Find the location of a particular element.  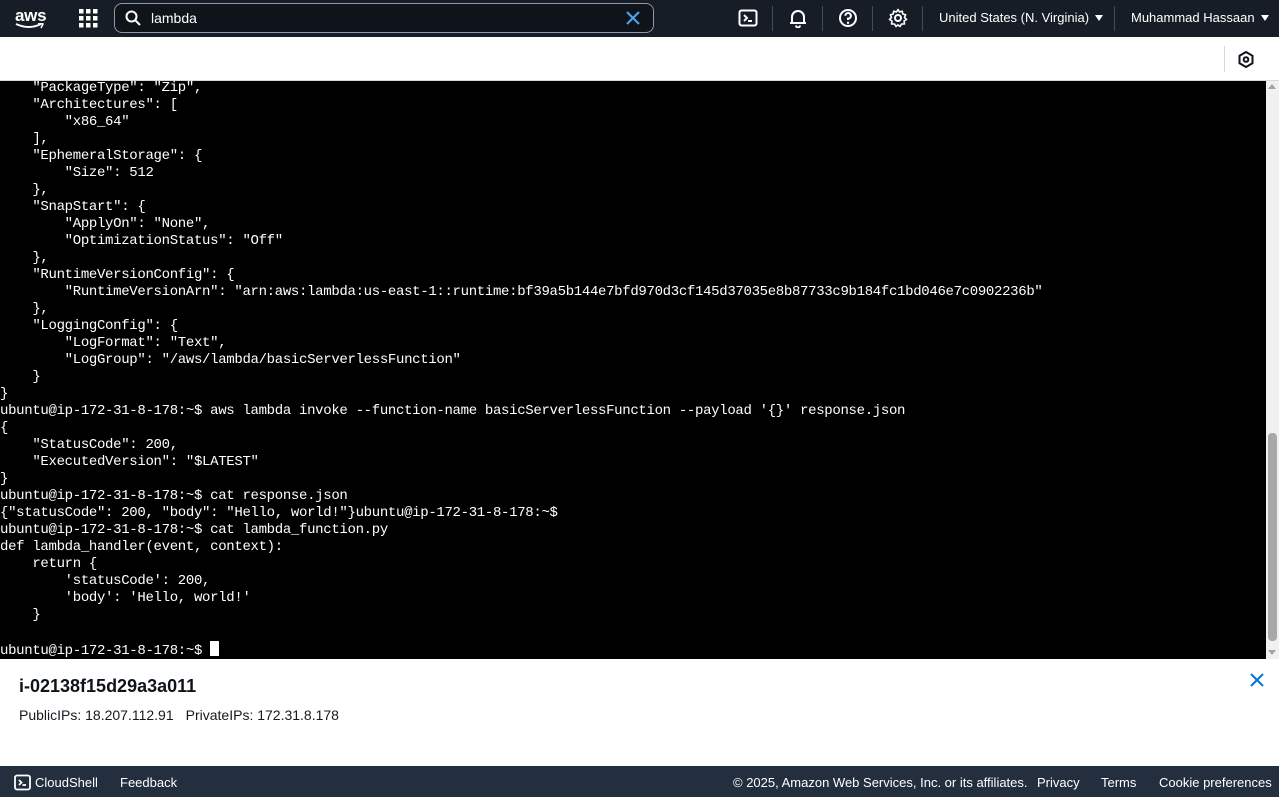

terminal-line: "ExecutedVersion": "$LATEST" is located at coordinates (129, 462).